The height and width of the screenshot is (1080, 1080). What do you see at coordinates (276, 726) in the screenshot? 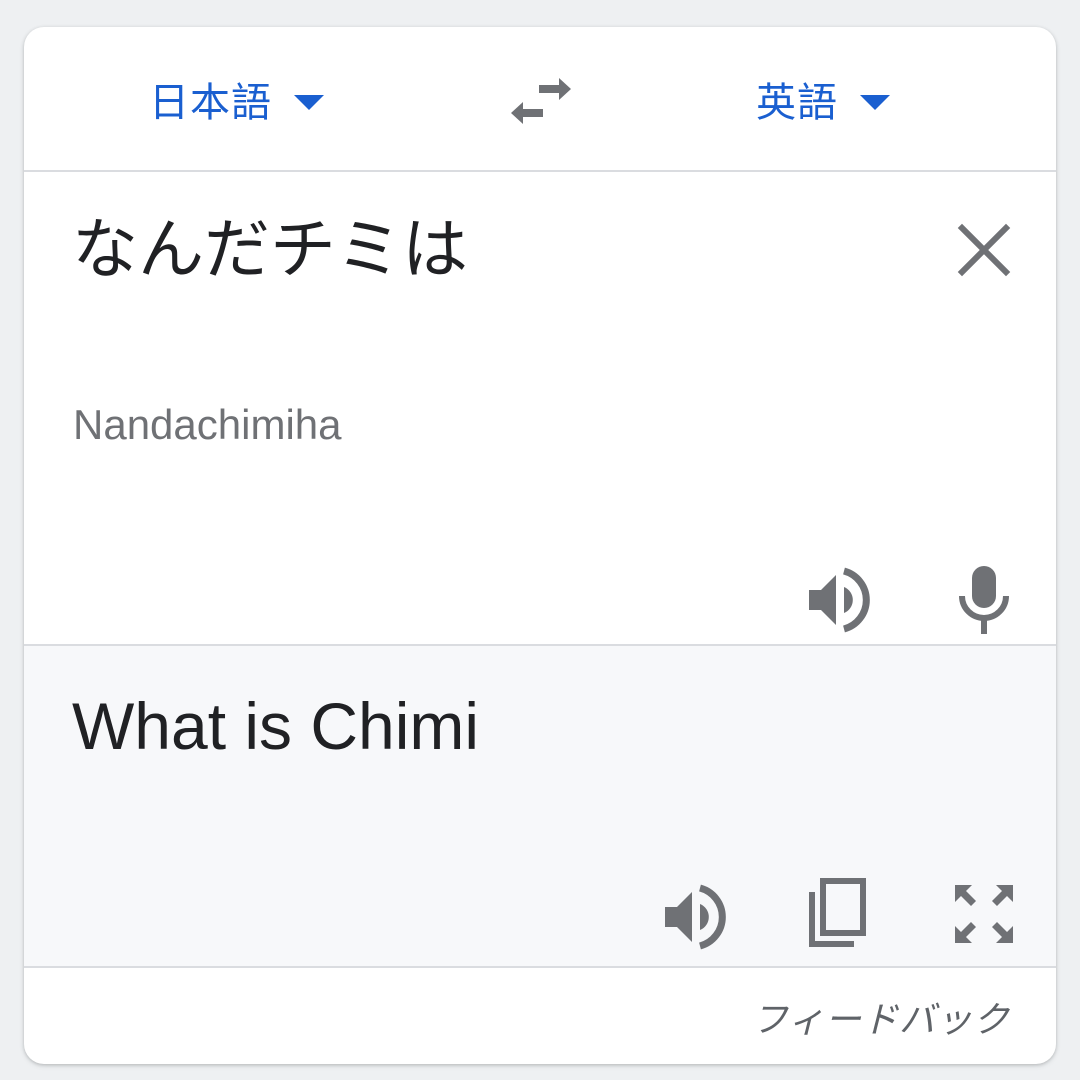
I see `translation-text: What is Chimi` at bounding box center [276, 726].